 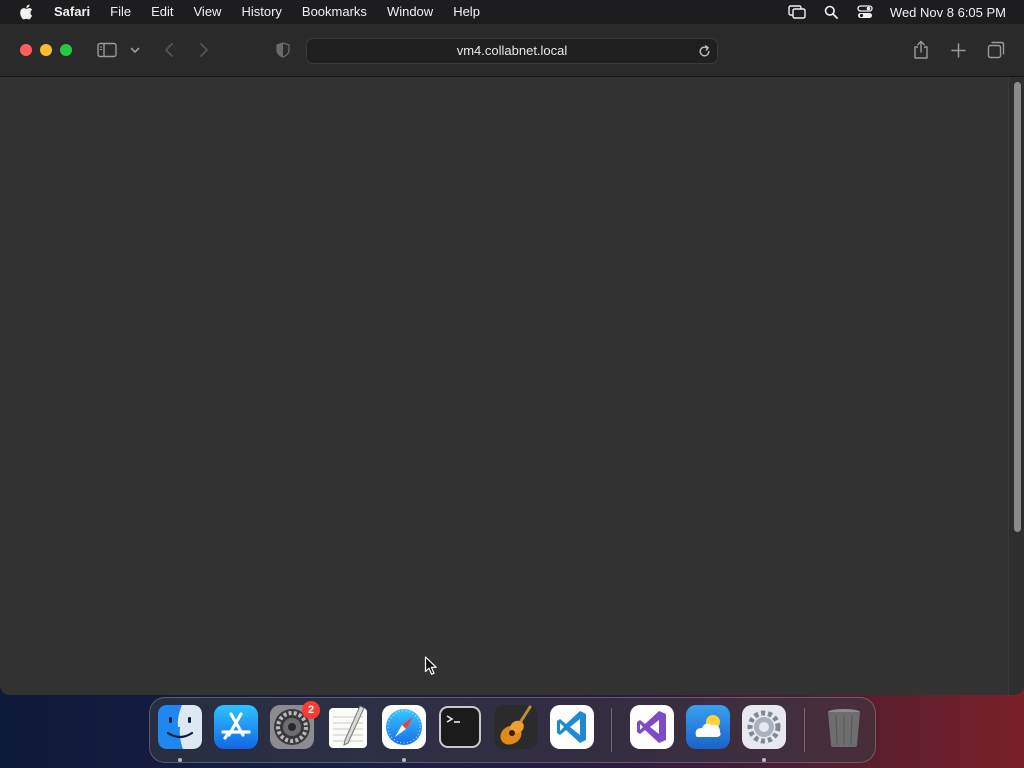 What do you see at coordinates (921, 50) in the screenshot?
I see `share-icon` at bounding box center [921, 50].